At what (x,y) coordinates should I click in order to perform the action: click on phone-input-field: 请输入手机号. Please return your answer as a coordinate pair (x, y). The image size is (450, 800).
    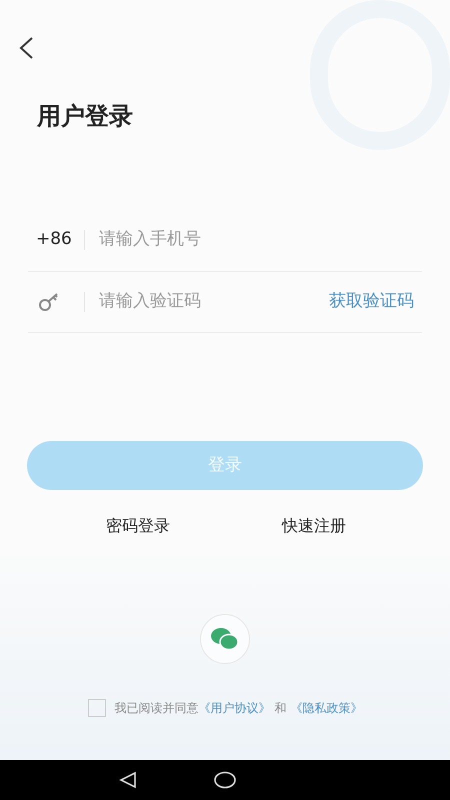
    Looking at the image, I should click on (260, 239).